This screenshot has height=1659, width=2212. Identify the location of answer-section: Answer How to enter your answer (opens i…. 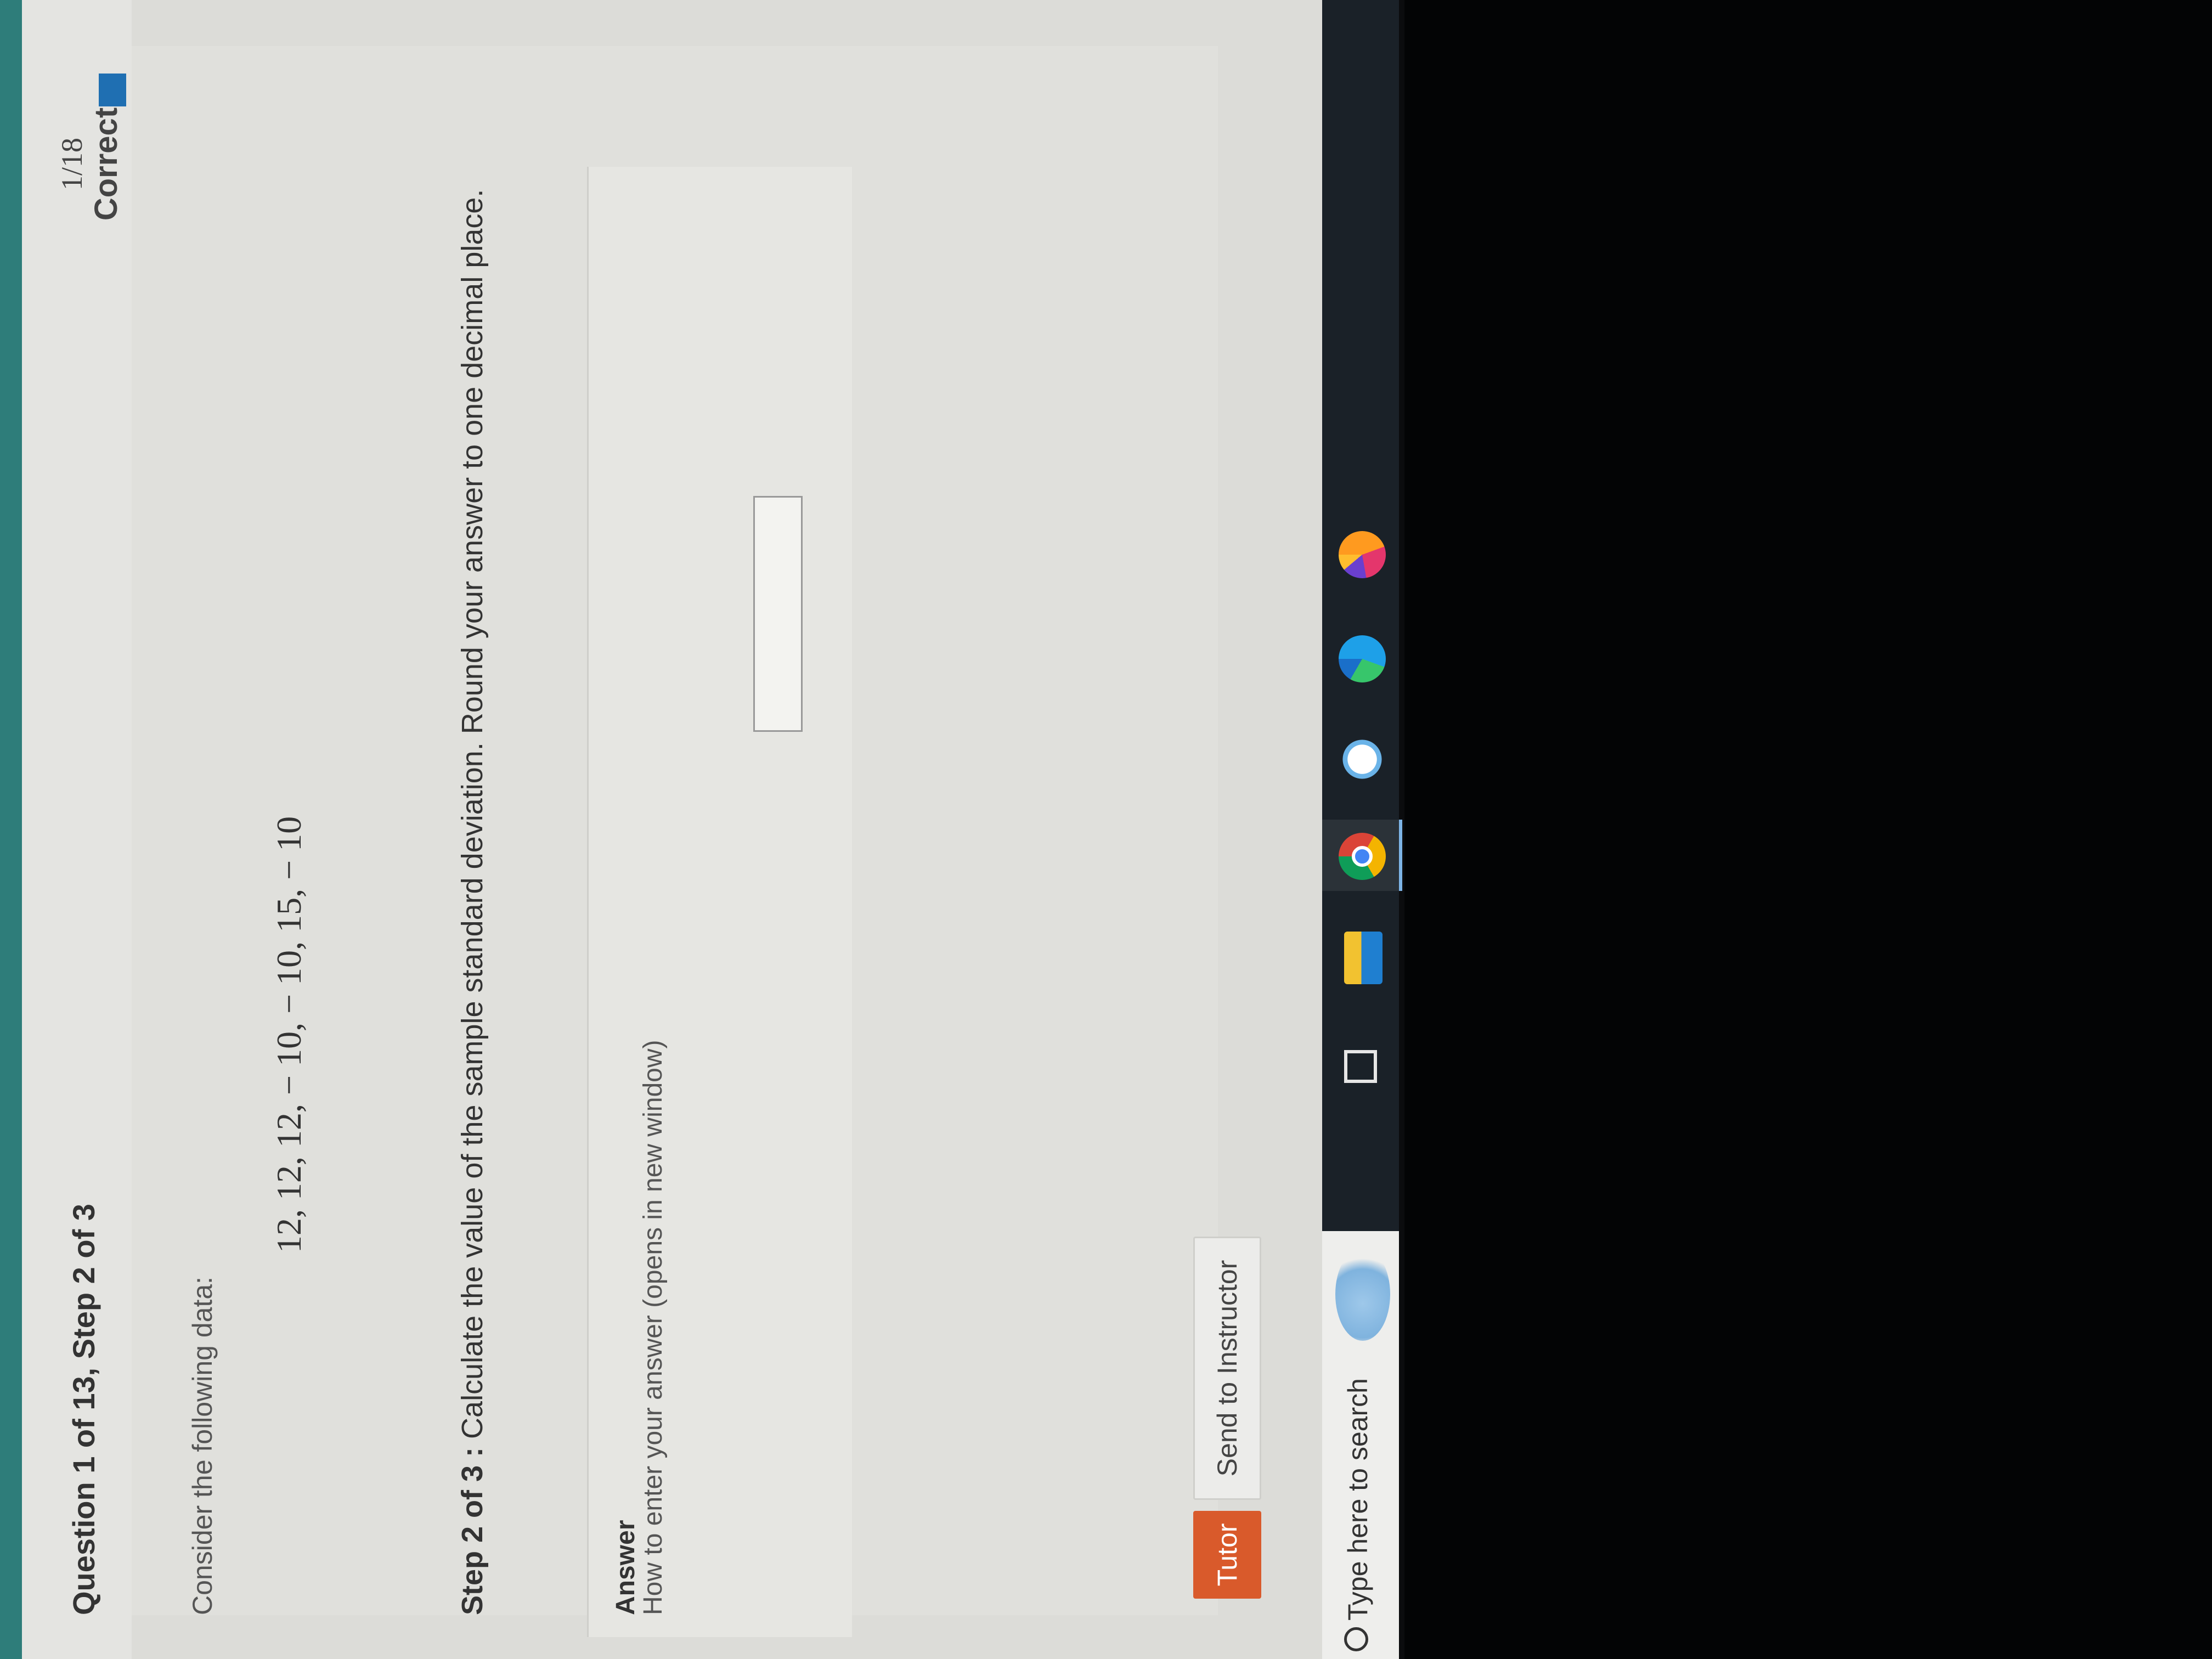
(720, 902).